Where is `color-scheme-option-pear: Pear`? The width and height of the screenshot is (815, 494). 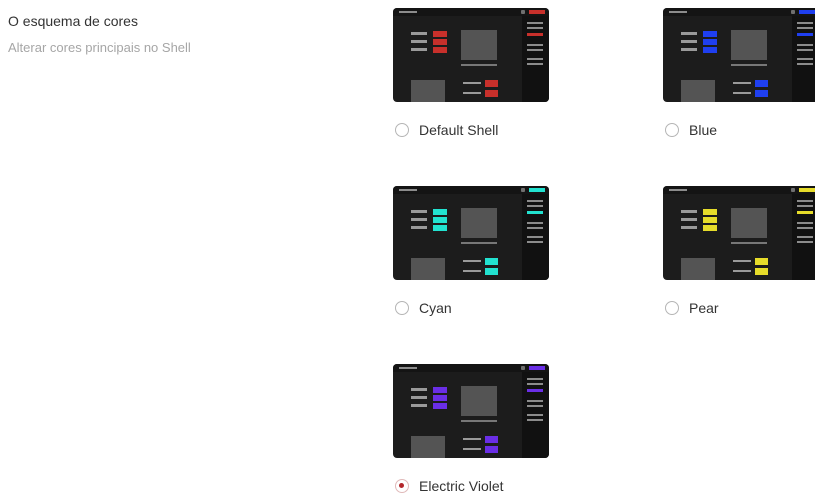
color-scheme-option-pear: Pear is located at coordinates (739, 251).